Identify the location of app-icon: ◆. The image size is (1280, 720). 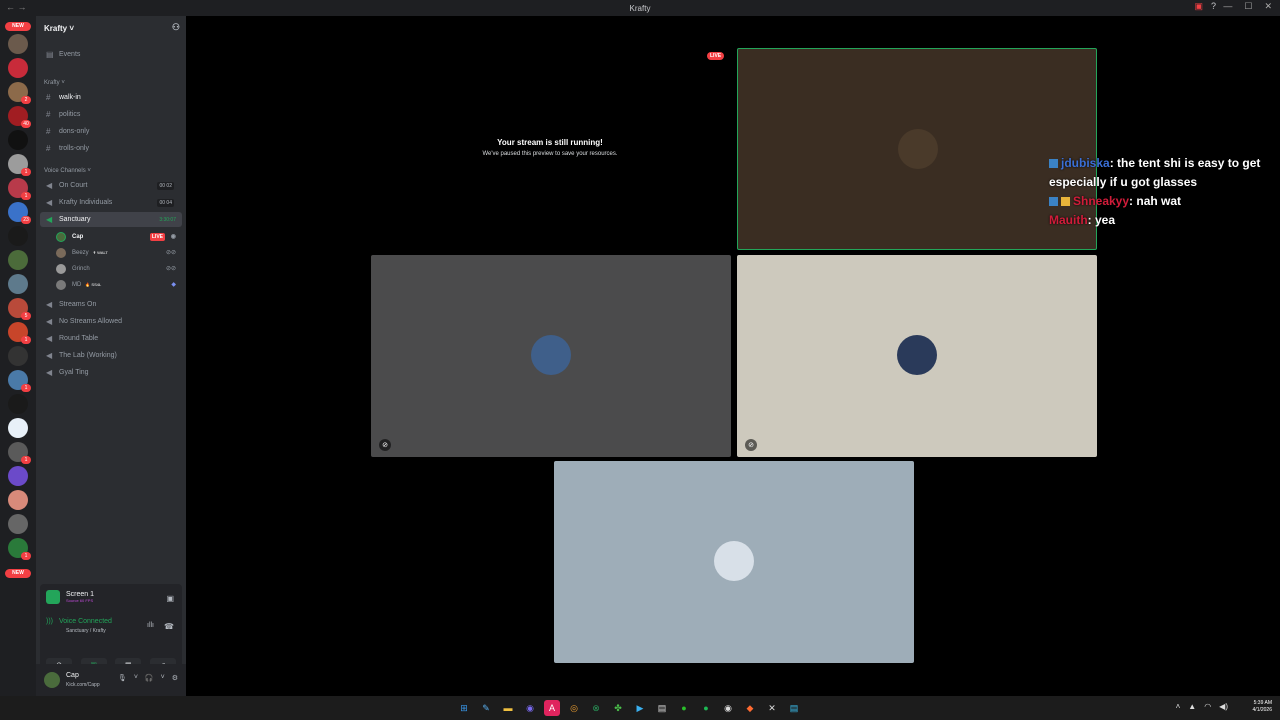
(750, 708).